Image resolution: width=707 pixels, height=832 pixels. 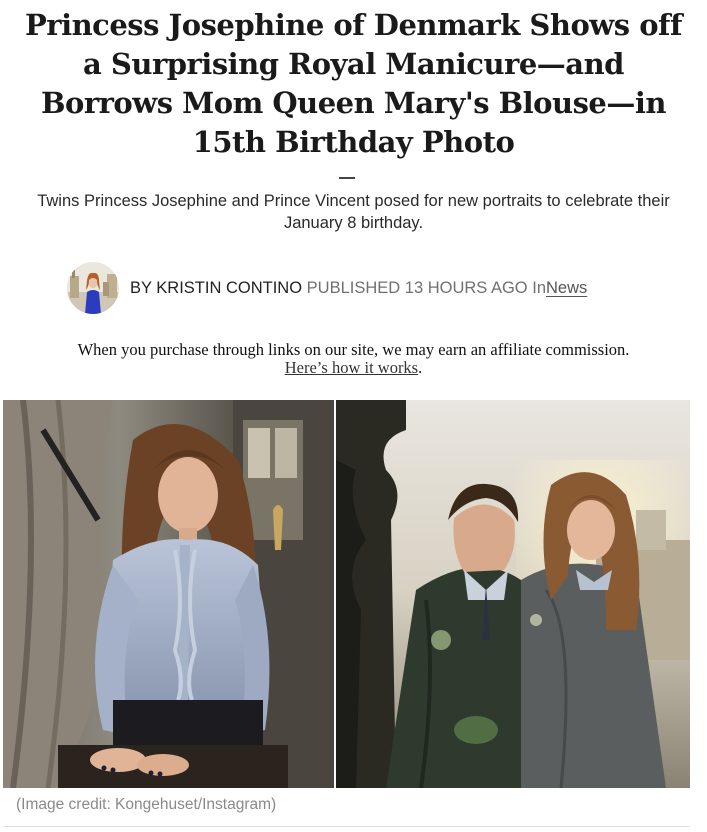 What do you see at coordinates (216, 288) in the screenshot?
I see `author-name: BY KRISTIN CONTINO` at bounding box center [216, 288].